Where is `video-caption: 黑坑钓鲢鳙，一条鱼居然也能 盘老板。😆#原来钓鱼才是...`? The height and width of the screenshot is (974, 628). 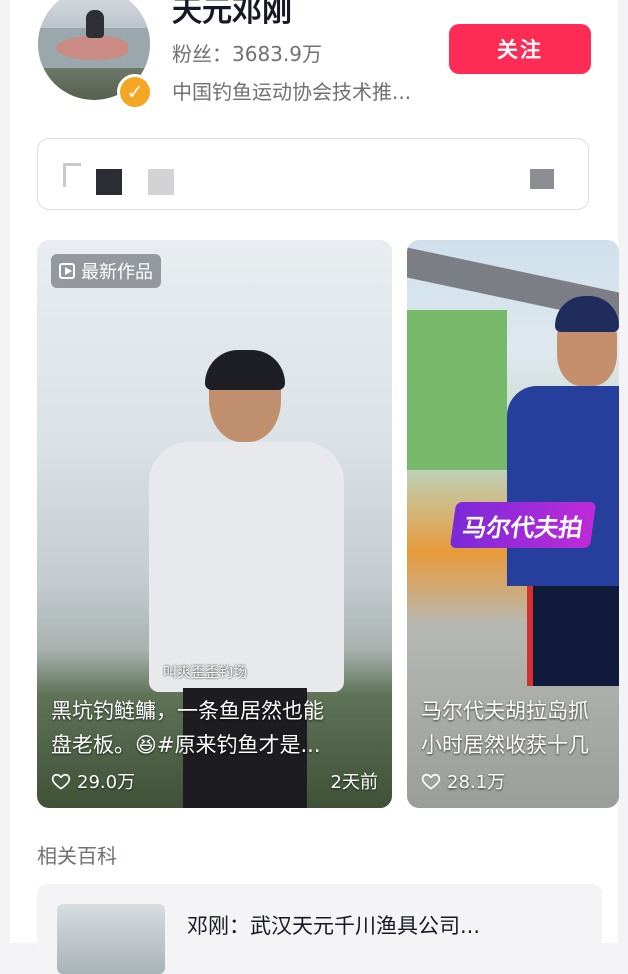 video-caption: 黑坑钓鲢鳙，一条鱼居然也能 盘老板。😆#原来钓鱼才是... is located at coordinates (216, 728).